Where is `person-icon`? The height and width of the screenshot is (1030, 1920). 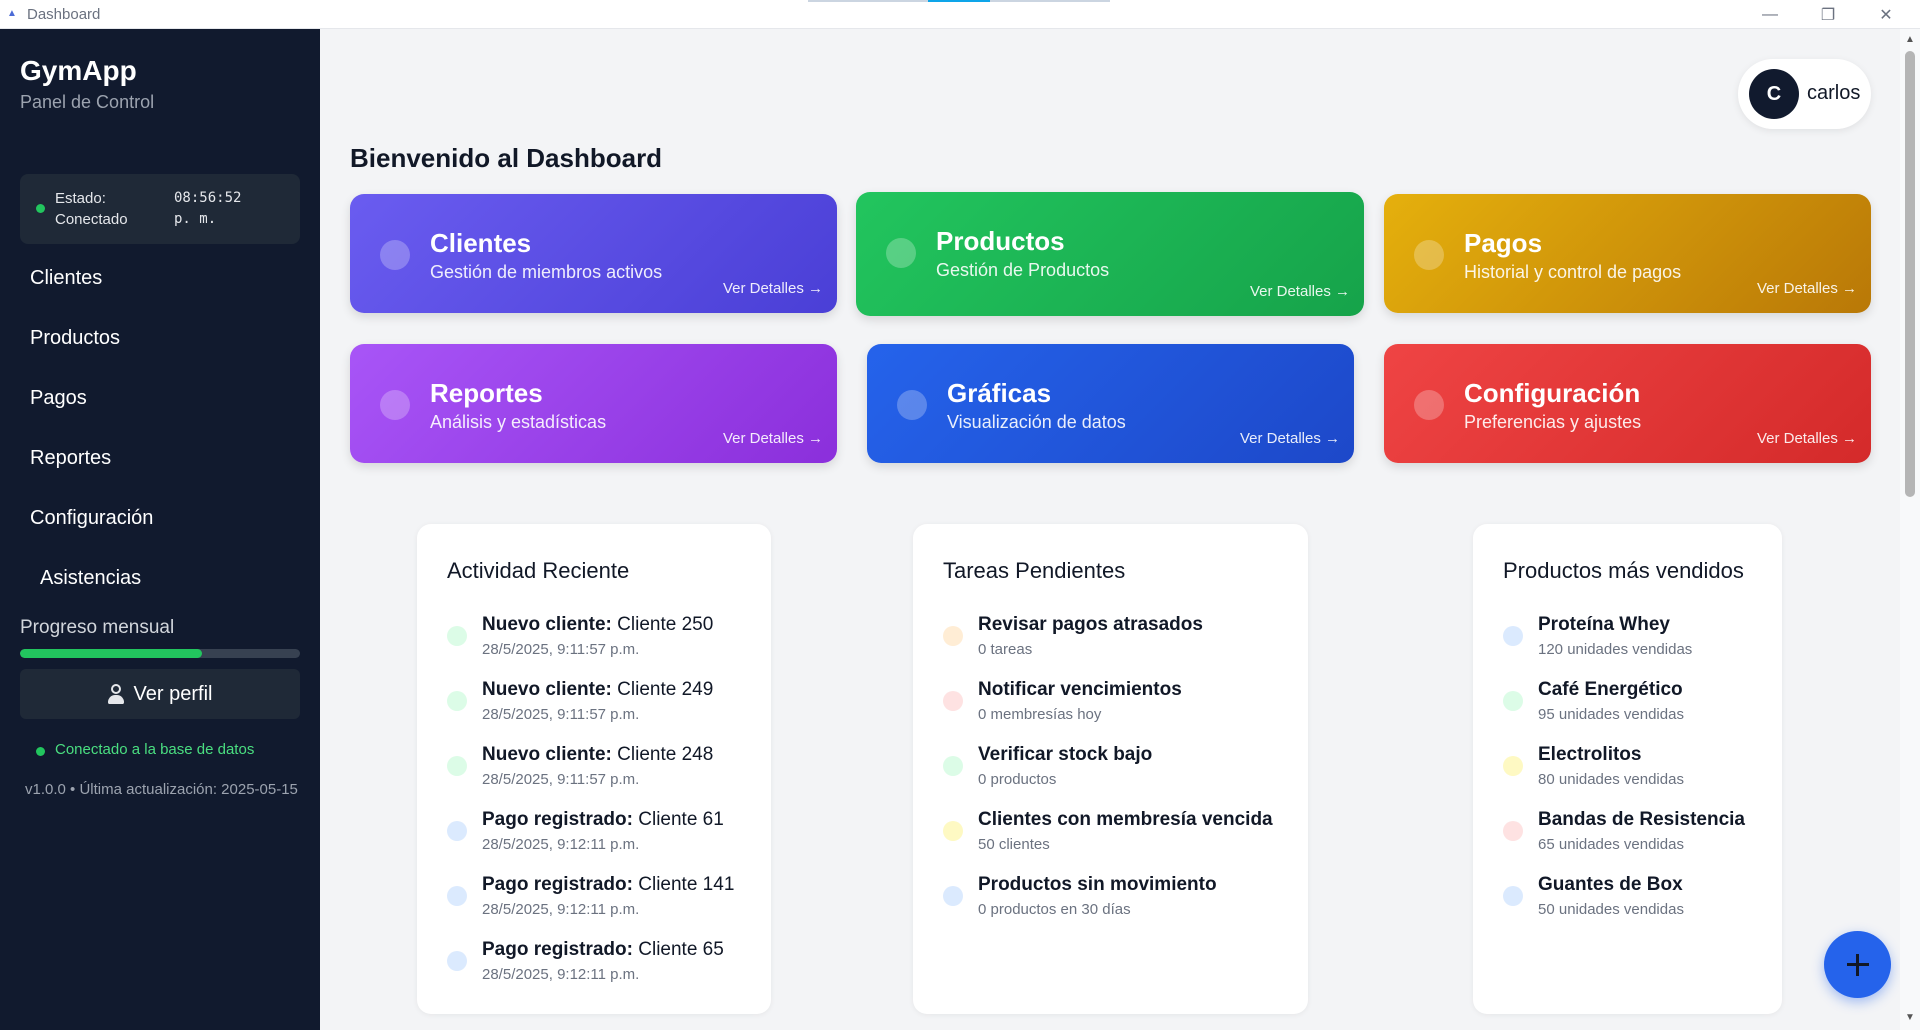
person-icon is located at coordinates (115, 694).